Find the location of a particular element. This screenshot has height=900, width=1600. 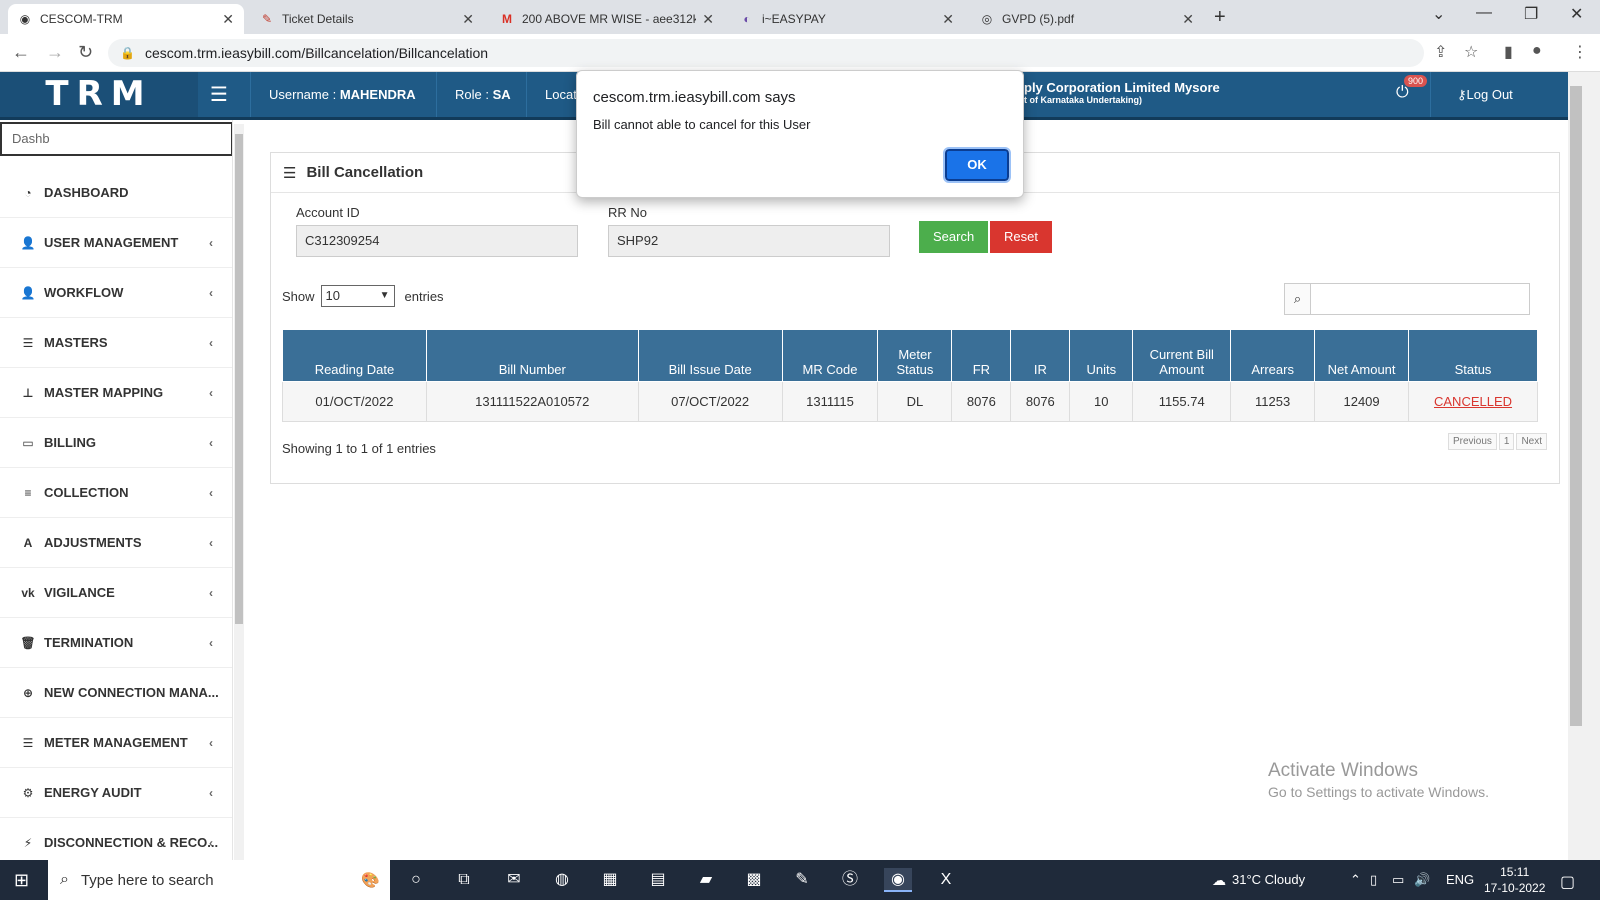

sidebar-item-user-management: 👤 USER MANAGEMENT ‹ is located at coordinates (116, 243).